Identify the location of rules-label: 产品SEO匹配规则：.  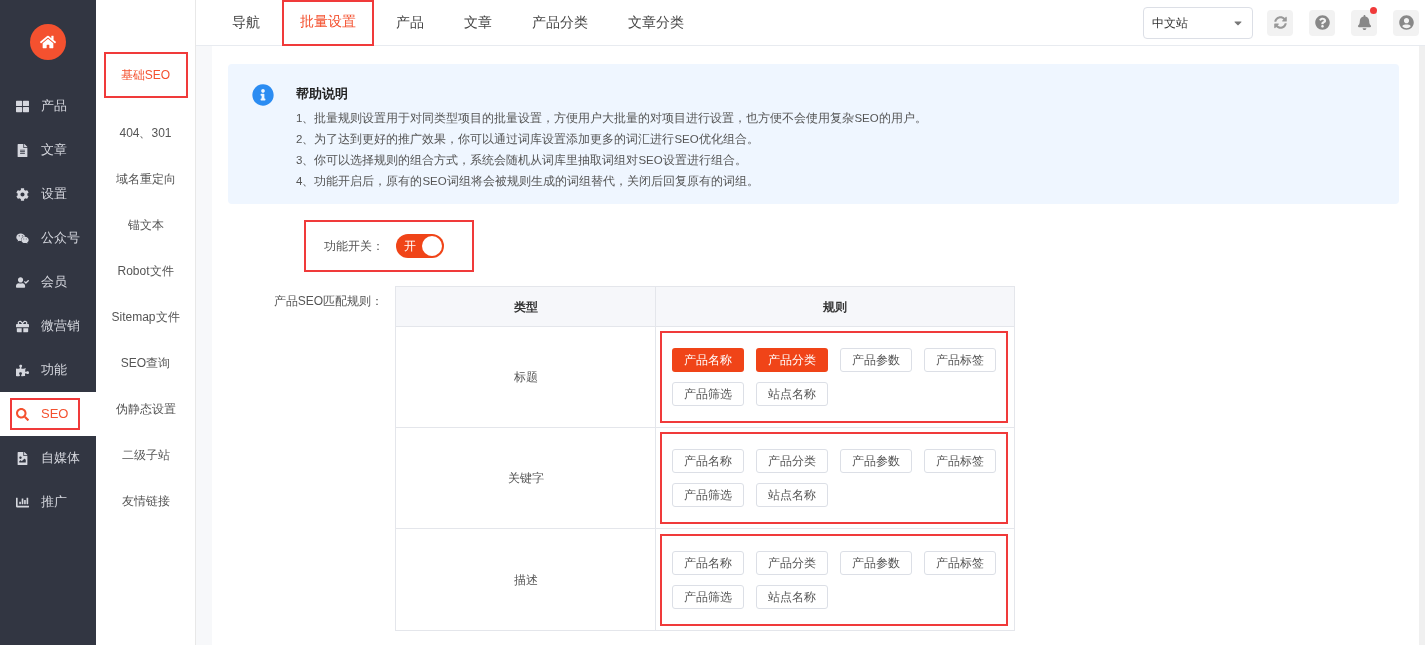
(328, 301).